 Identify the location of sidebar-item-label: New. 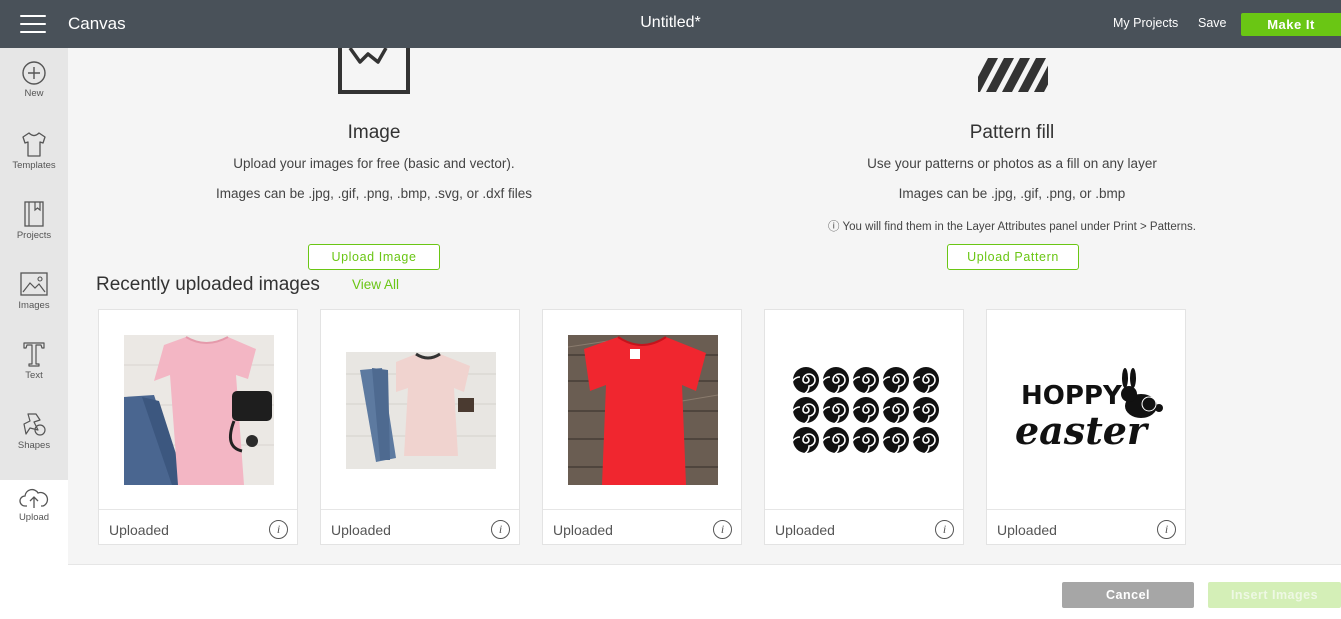
(34, 93).